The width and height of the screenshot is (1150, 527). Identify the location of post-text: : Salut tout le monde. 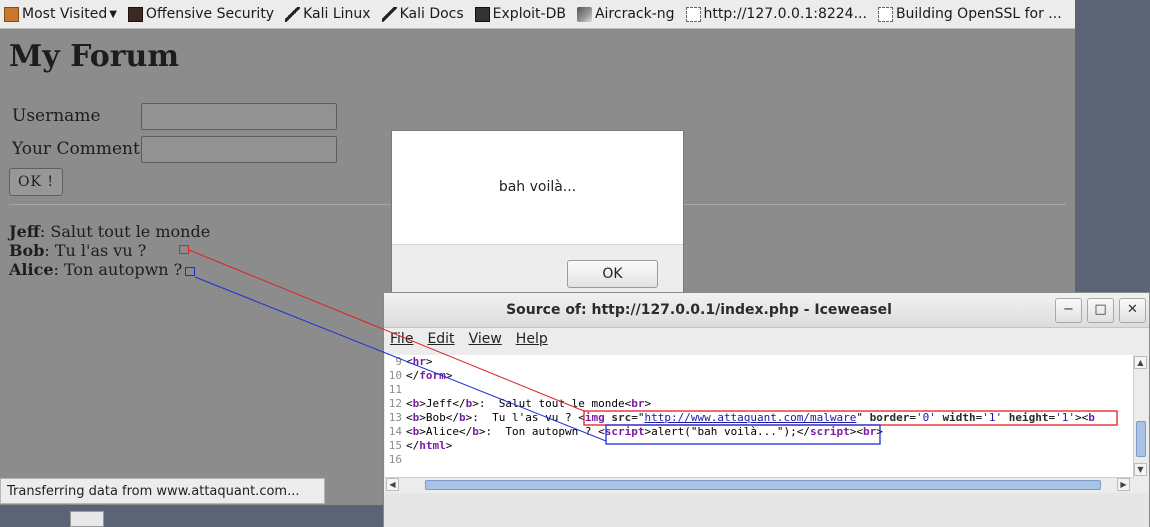
(125, 231).